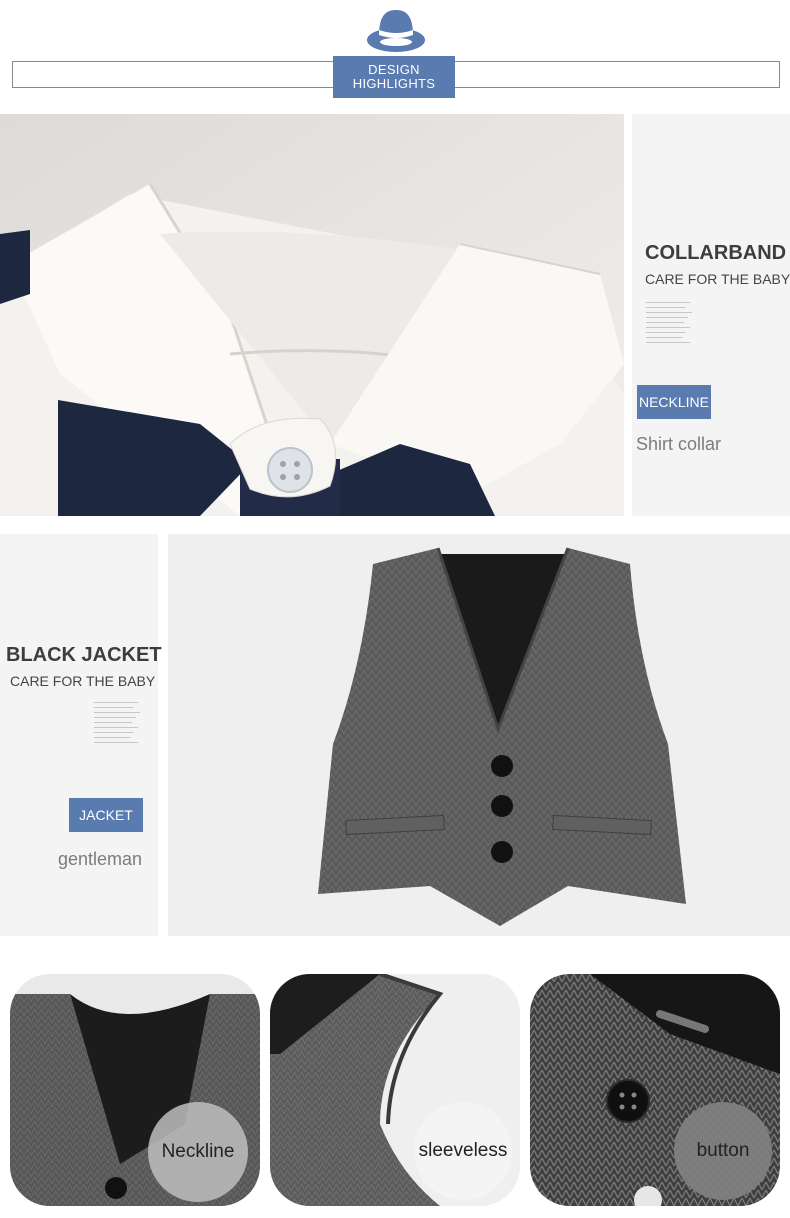 Image resolution: width=790 pixels, height=1218 pixels. Describe the element at coordinates (84, 655) in the screenshot. I see `jacket-title: BLACK JACKET` at that location.